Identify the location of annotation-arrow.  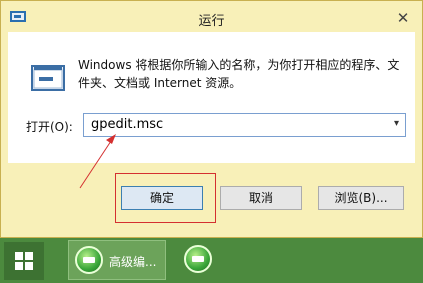
(97, 161).